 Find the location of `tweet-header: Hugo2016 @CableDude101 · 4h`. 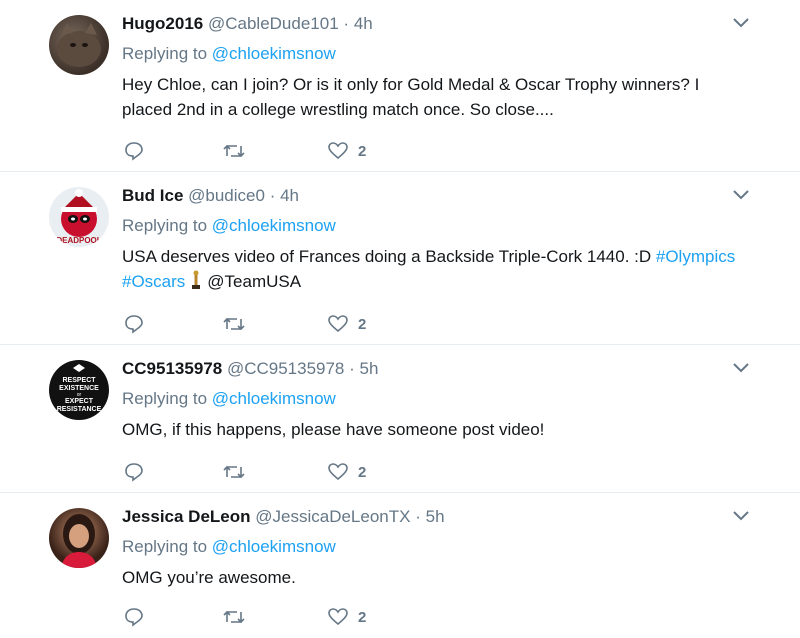

tweet-header: Hugo2016 @CableDude101 · 4h is located at coordinates (247, 24).